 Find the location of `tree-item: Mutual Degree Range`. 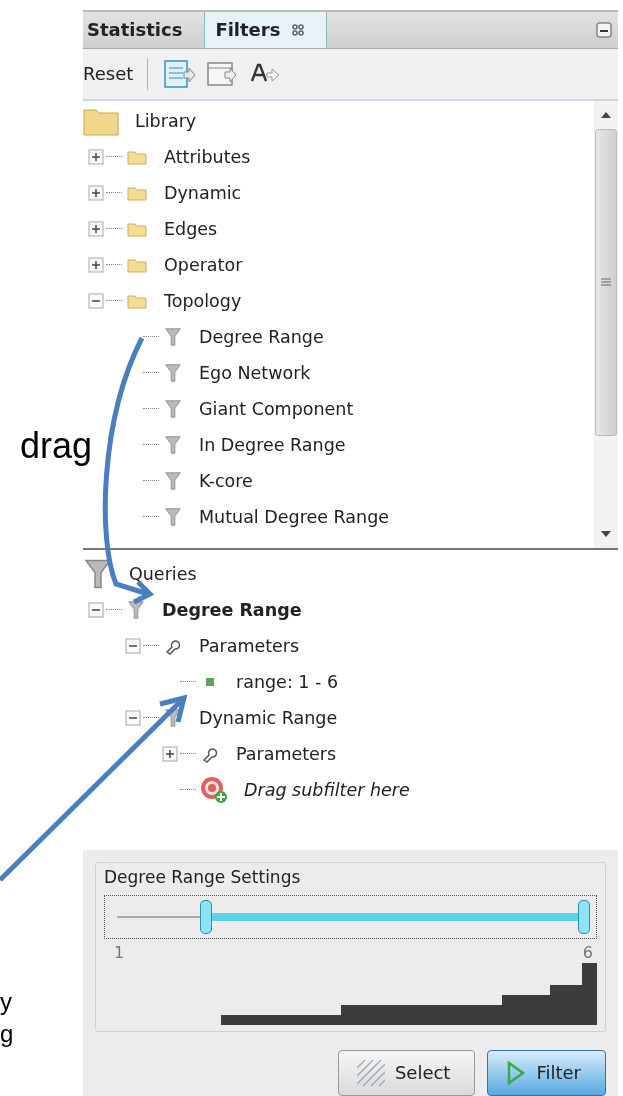

tree-item: Mutual Degree Range is located at coordinates (294, 516).